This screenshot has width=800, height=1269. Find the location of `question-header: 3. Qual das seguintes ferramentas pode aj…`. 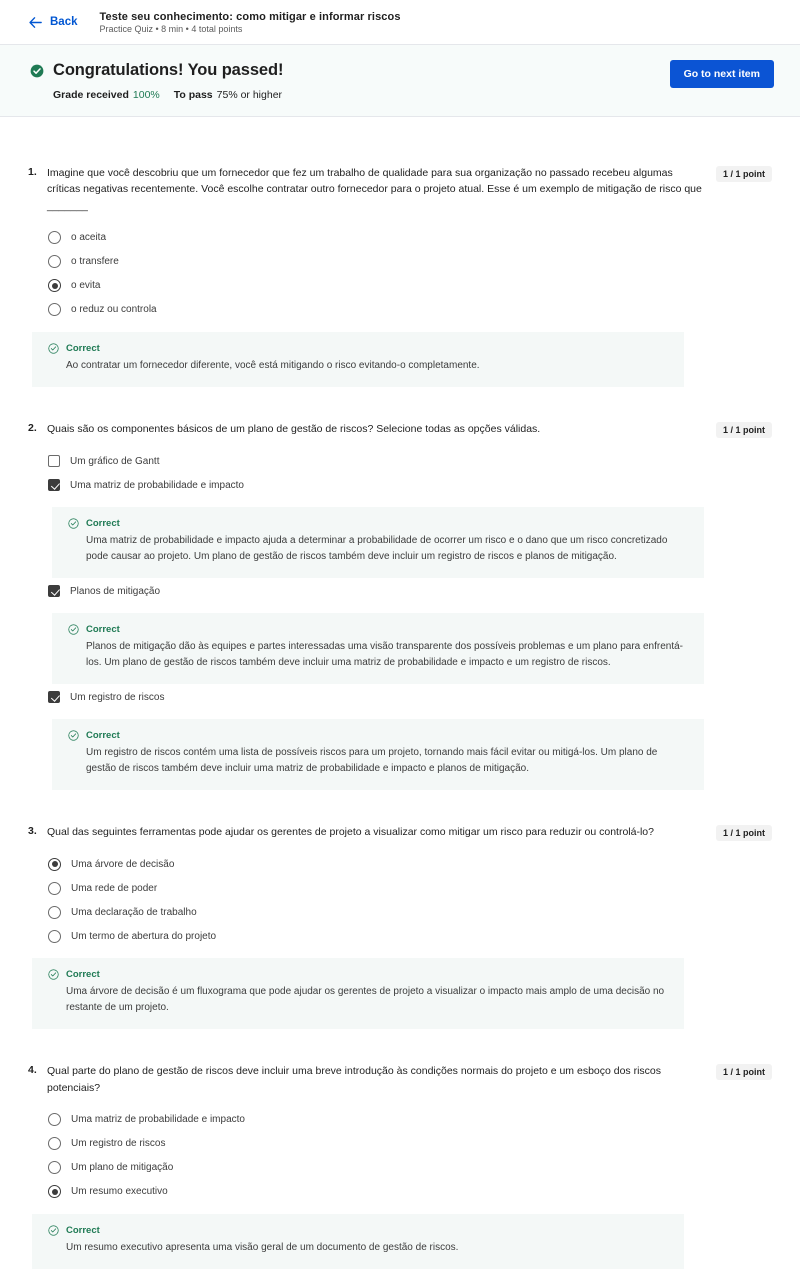

question-header: 3. Qual das seguintes ferramentas pode aj… is located at coordinates (400, 832).